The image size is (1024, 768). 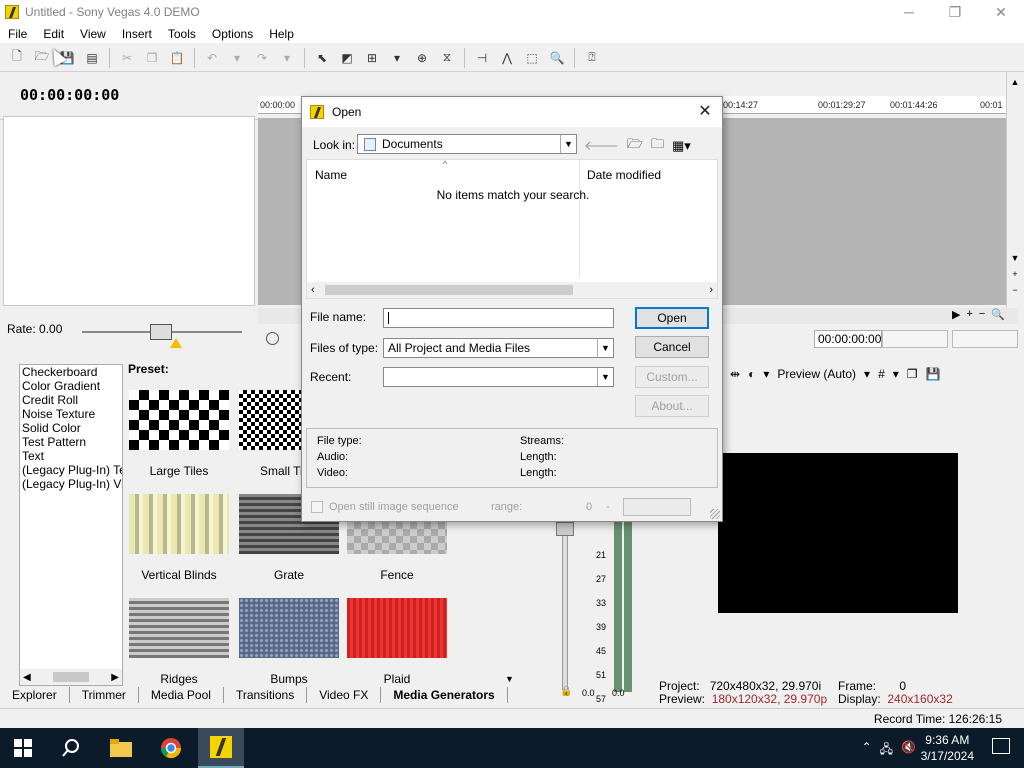 I want to click on copy-snapshot-icon: ❐, so click(x=912, y=374).